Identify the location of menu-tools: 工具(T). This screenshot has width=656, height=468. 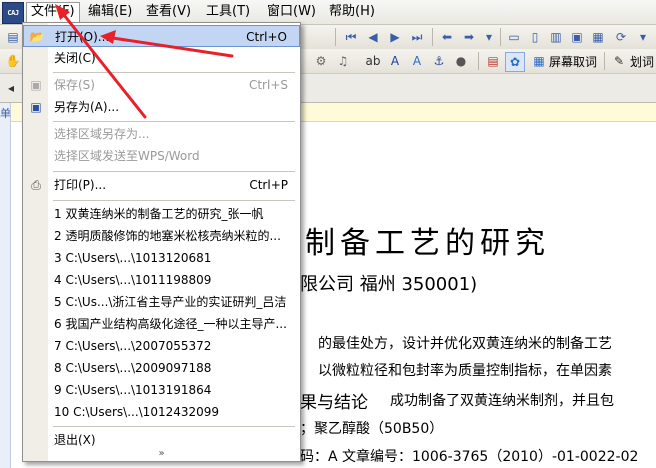
(228, 12).